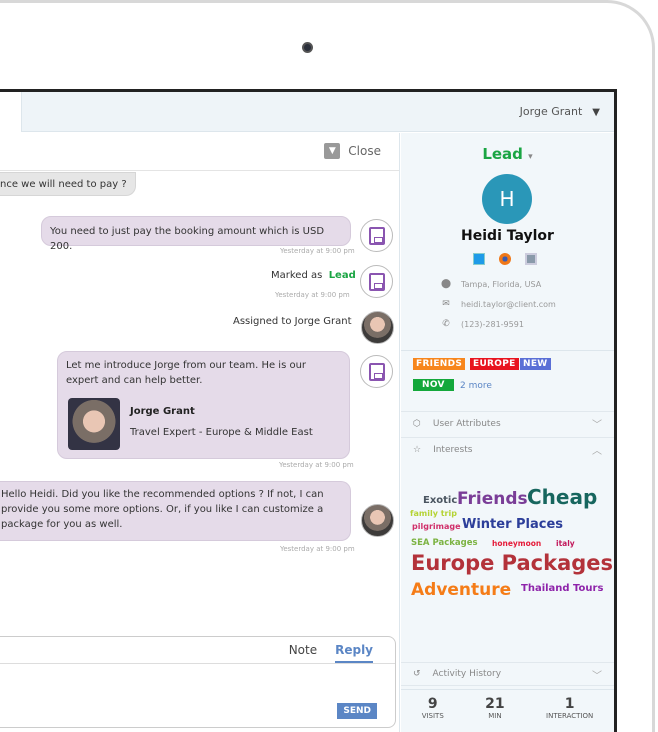 The width and height of the screenshot is (658, 732). What do you see at coordinates (467, 674) in the screenshot?
I see `section-label: Activity History` at bounding box center [467, 674].